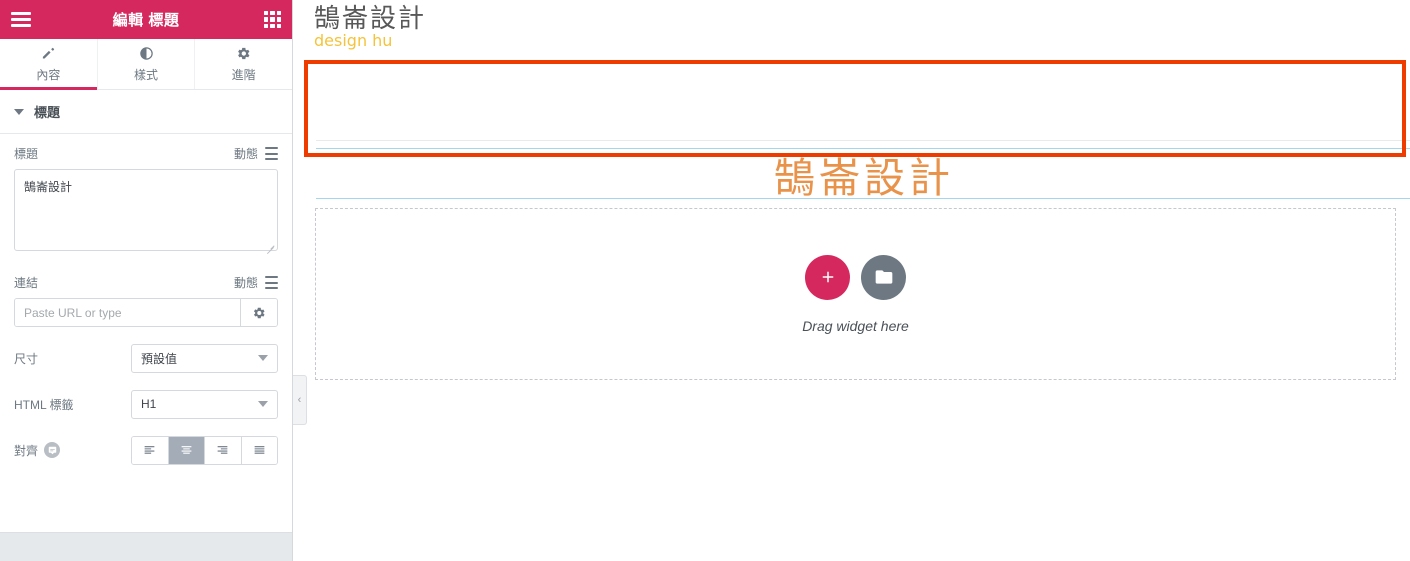 Image resolution: width=1410 pixels, height=561 pixels. I want to click on tab-content-label: 內容, so click(48, 75).